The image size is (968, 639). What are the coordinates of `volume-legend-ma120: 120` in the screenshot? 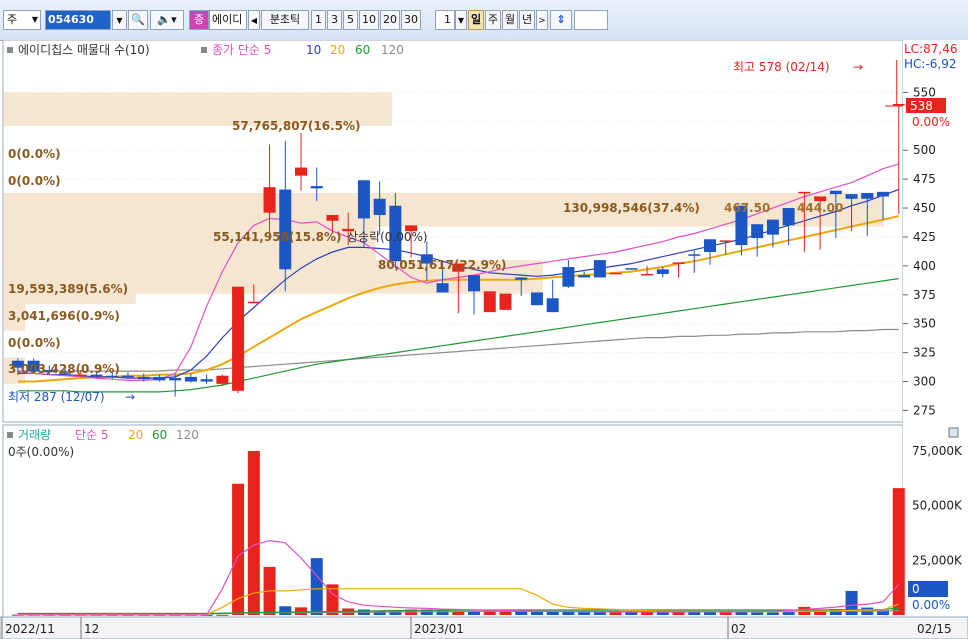 It's located at (187, 435).